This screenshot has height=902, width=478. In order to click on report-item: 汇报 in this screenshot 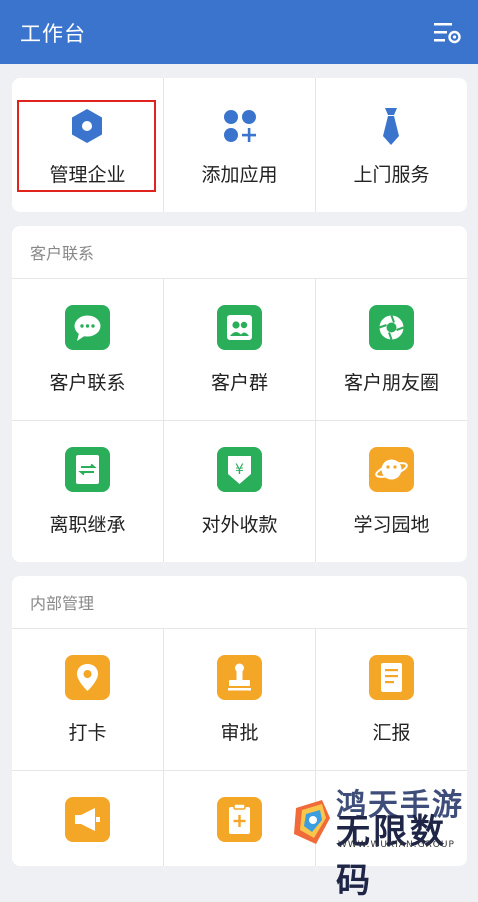, I will do `click(391, 699)`.